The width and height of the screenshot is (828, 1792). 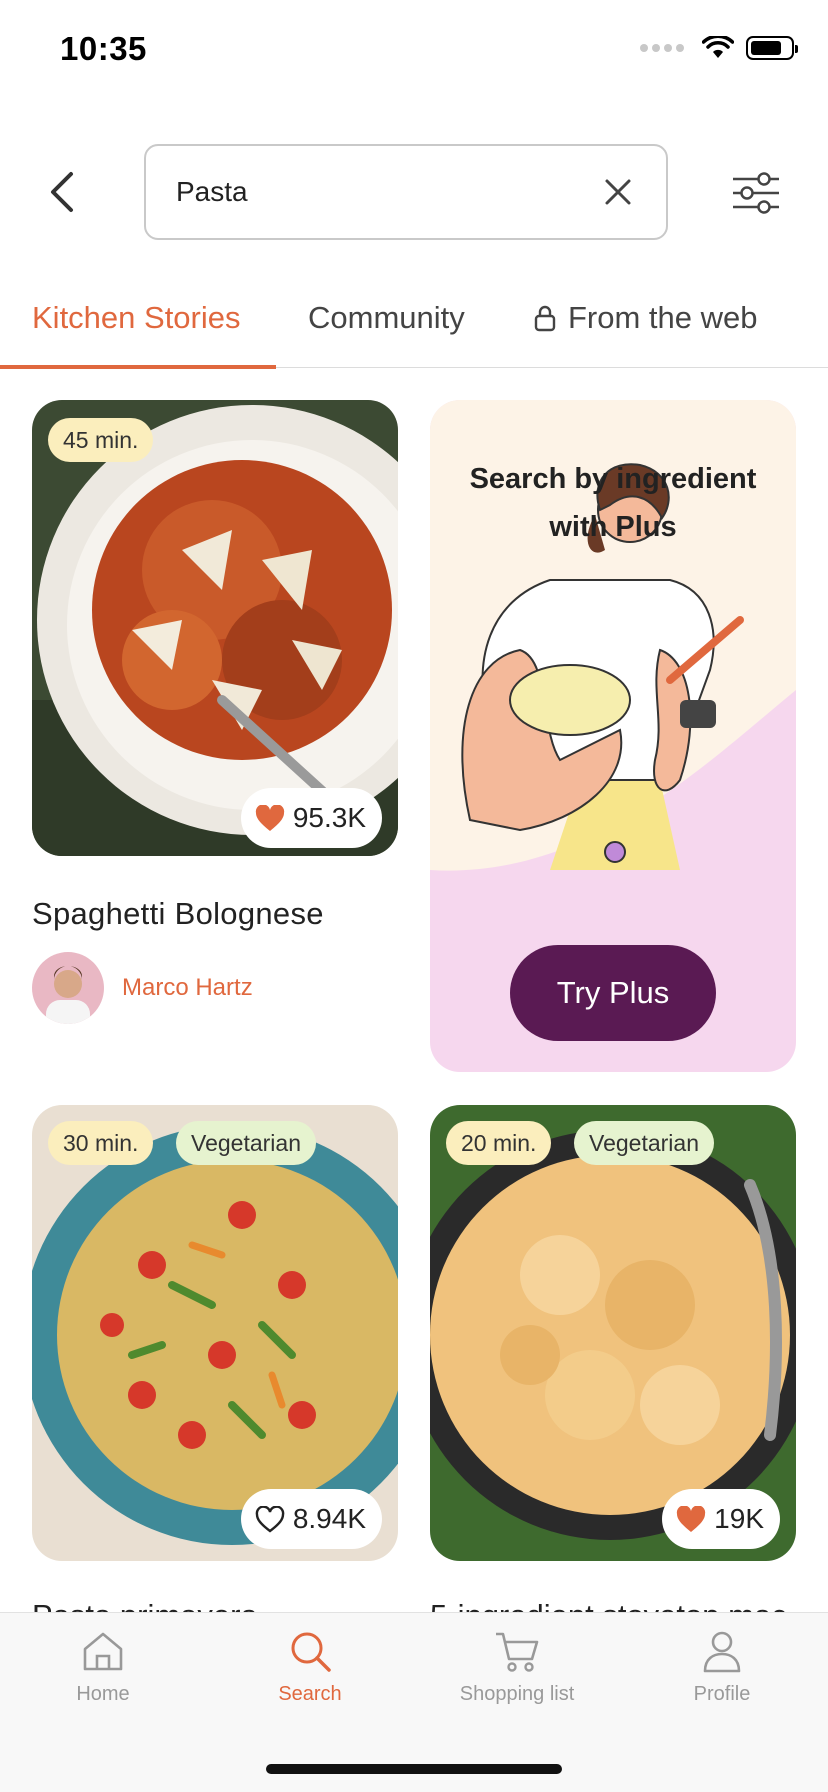 What do you see at coordinates (517, 1652) in the screenshot?
I see `cart-icon` at bounding box center [517, 1652].